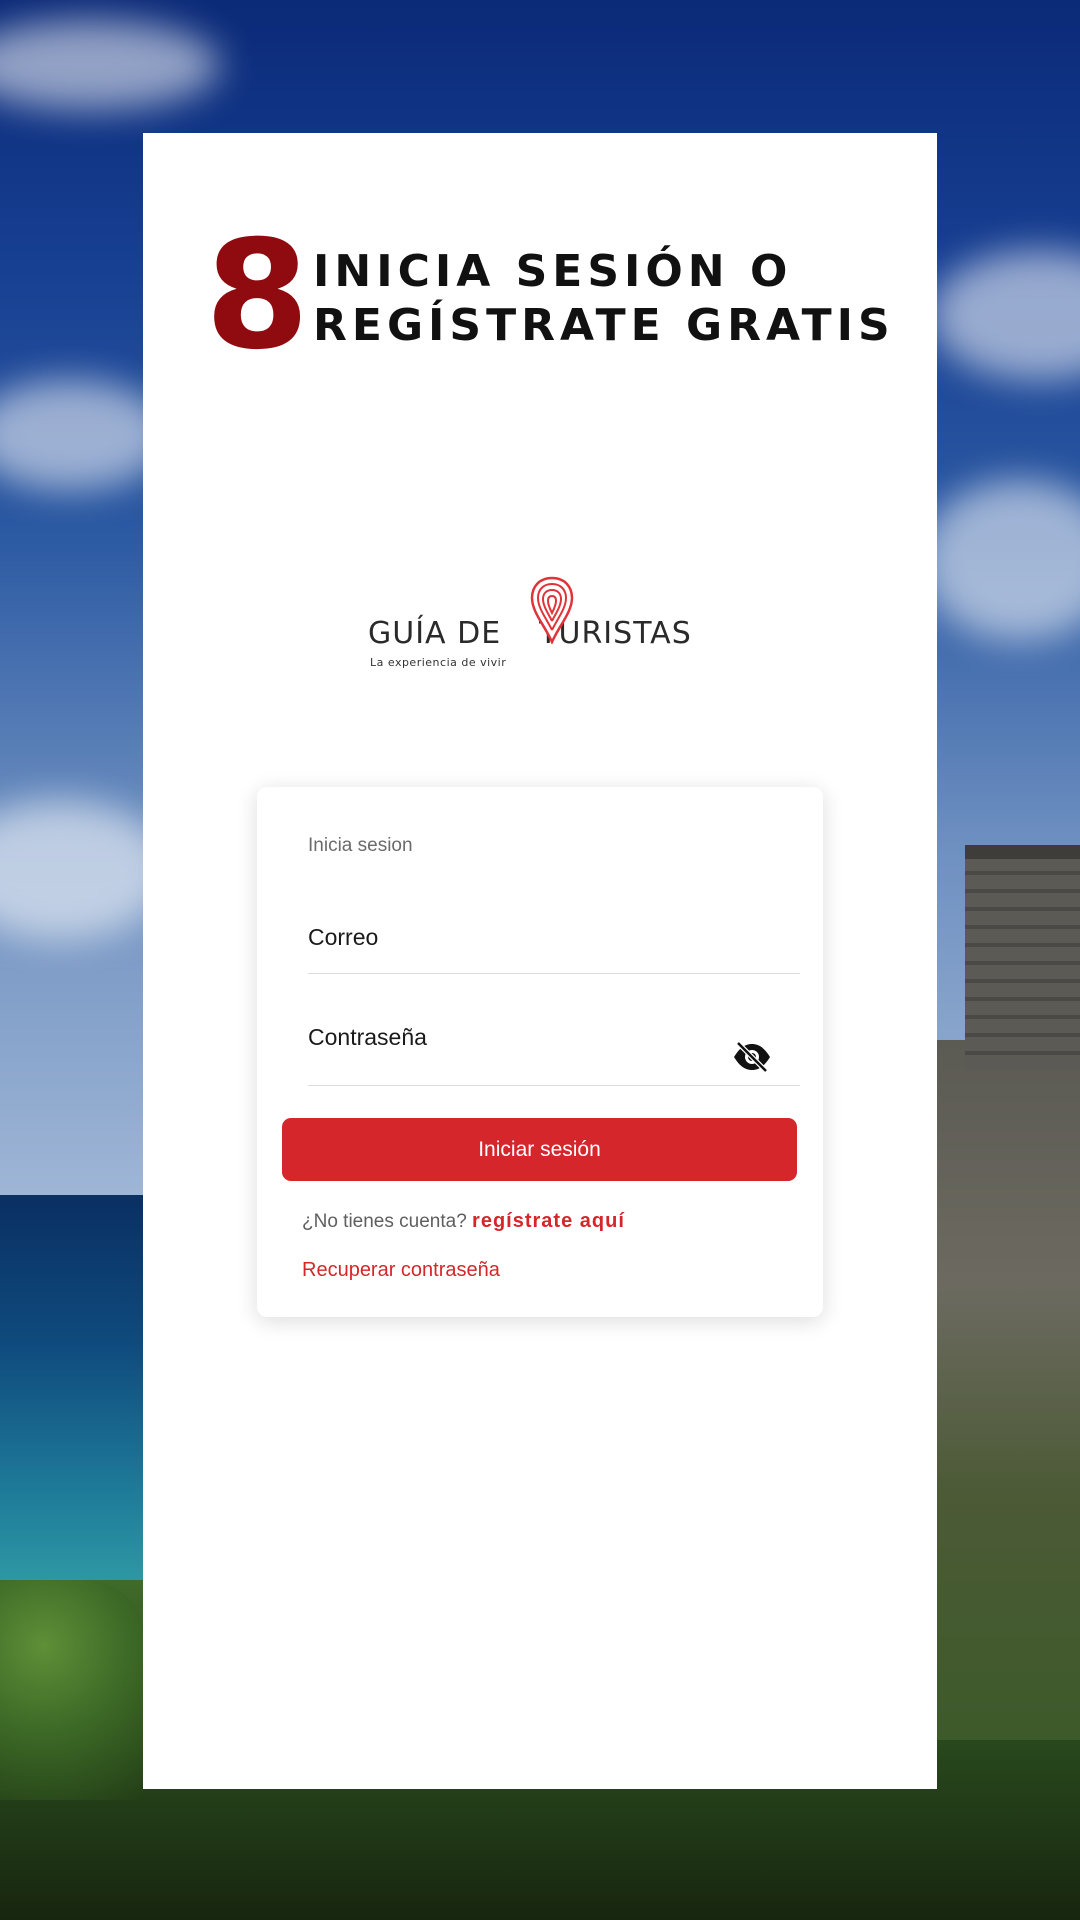 The width and height of the screenshot is (1080, 1920). Describe the element at coordinates (518, 1037) in the screenshot. I see `password-input` at that location.